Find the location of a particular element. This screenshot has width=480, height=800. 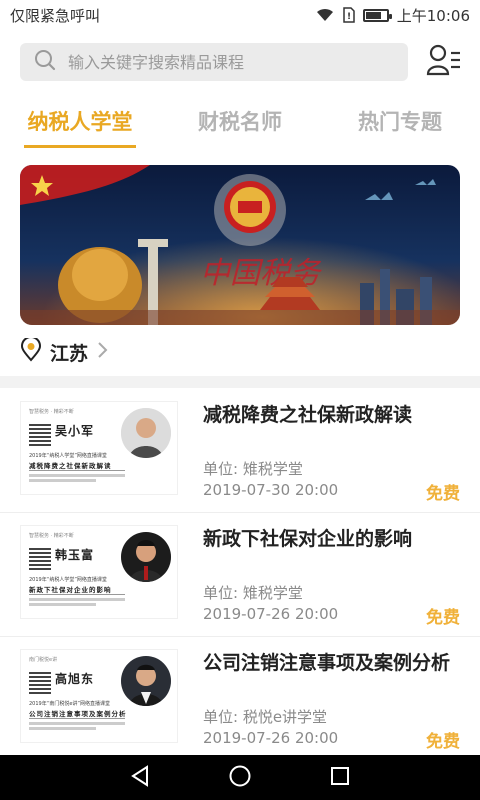

user-list-icon is located at coordinates (444, 62).